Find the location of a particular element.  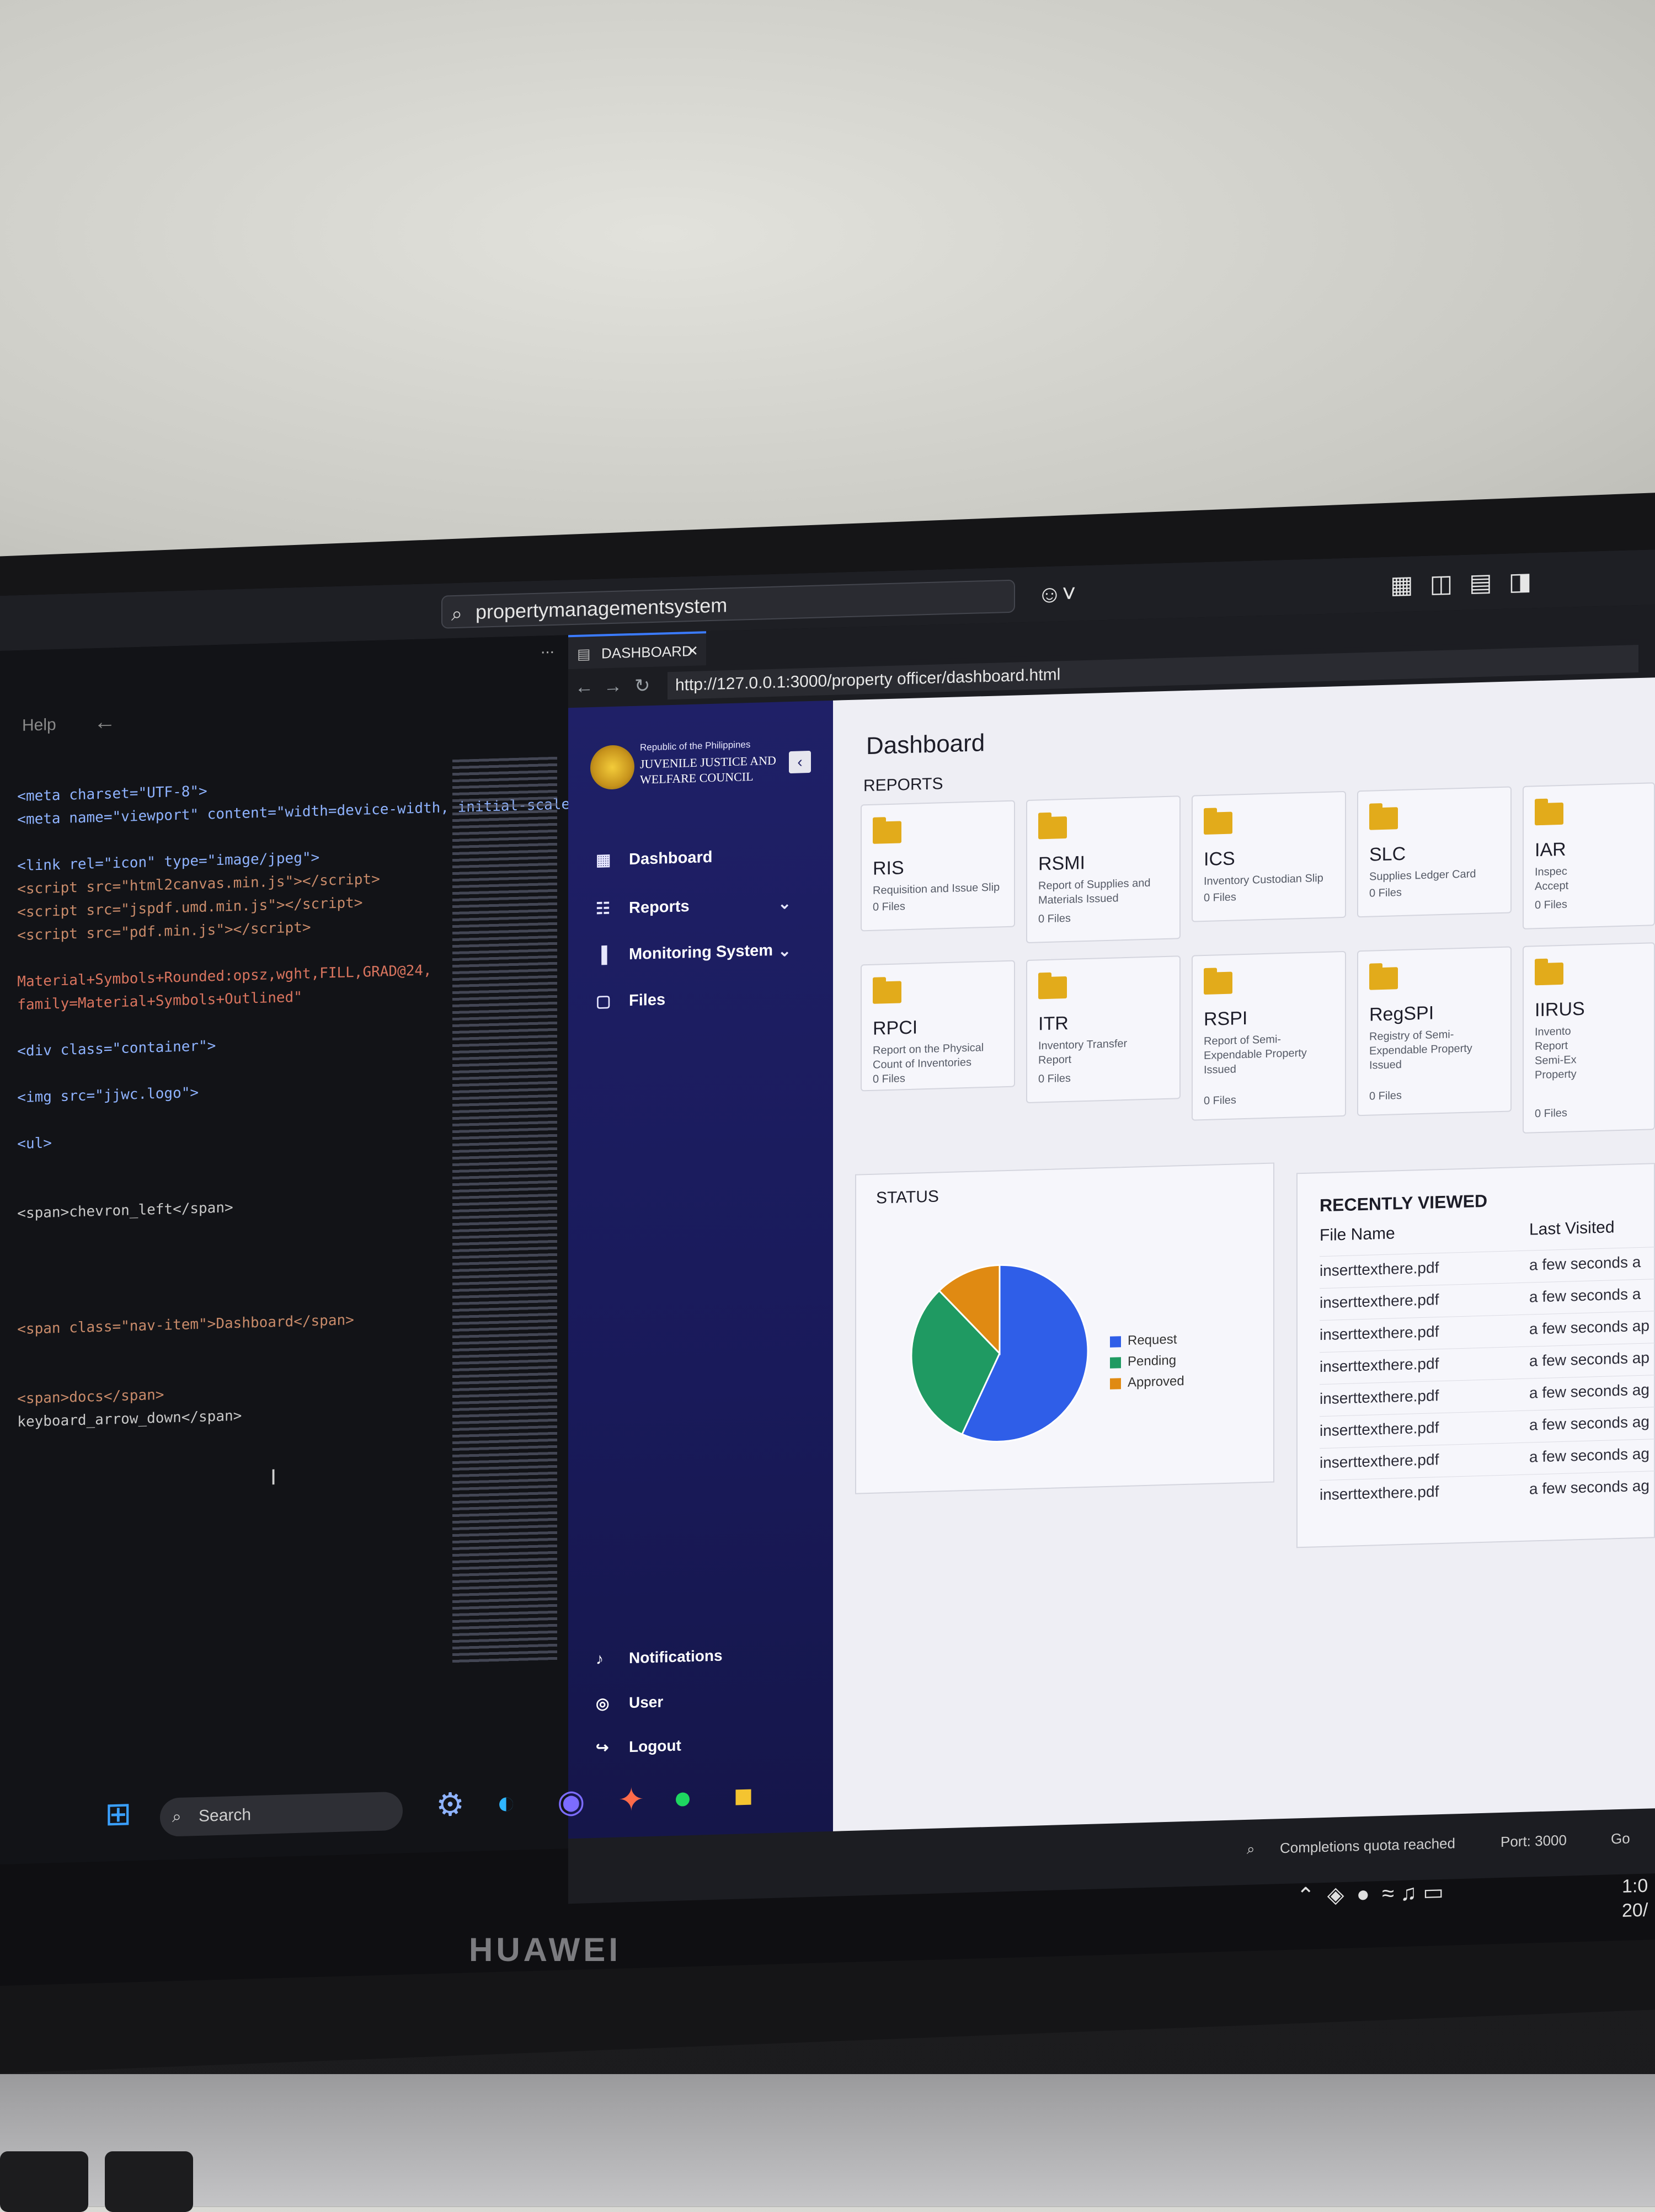

legend-label: Pending is located at coordinates (1152, 1361).